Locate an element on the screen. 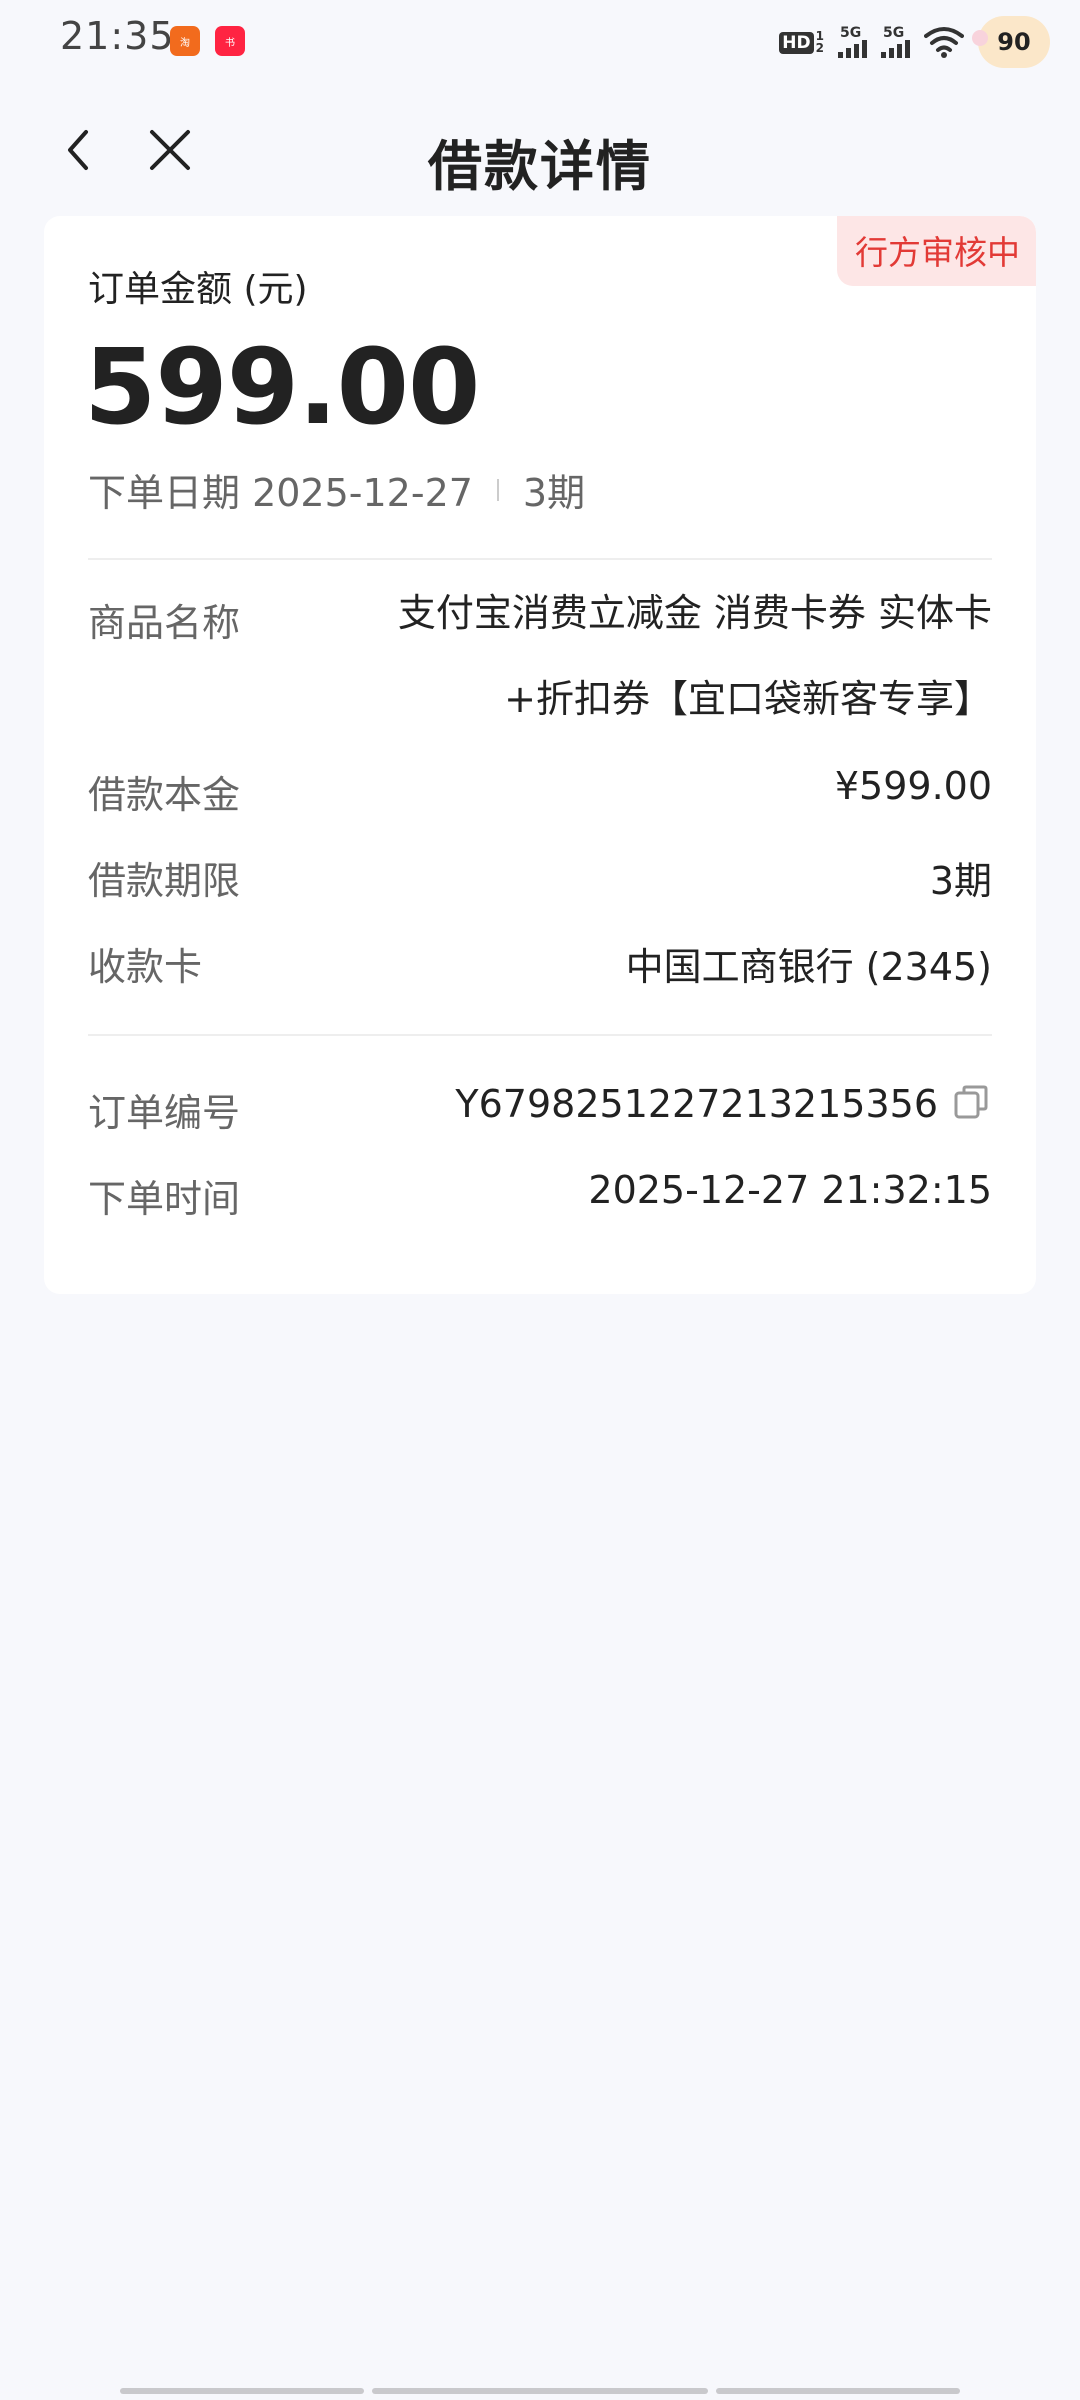  detail-row-product: 商品名称 支付宝消费立减金 消费卡券 实体卡+折扣券【宜口袋新客专享】 is located at coordinates (540, 677).